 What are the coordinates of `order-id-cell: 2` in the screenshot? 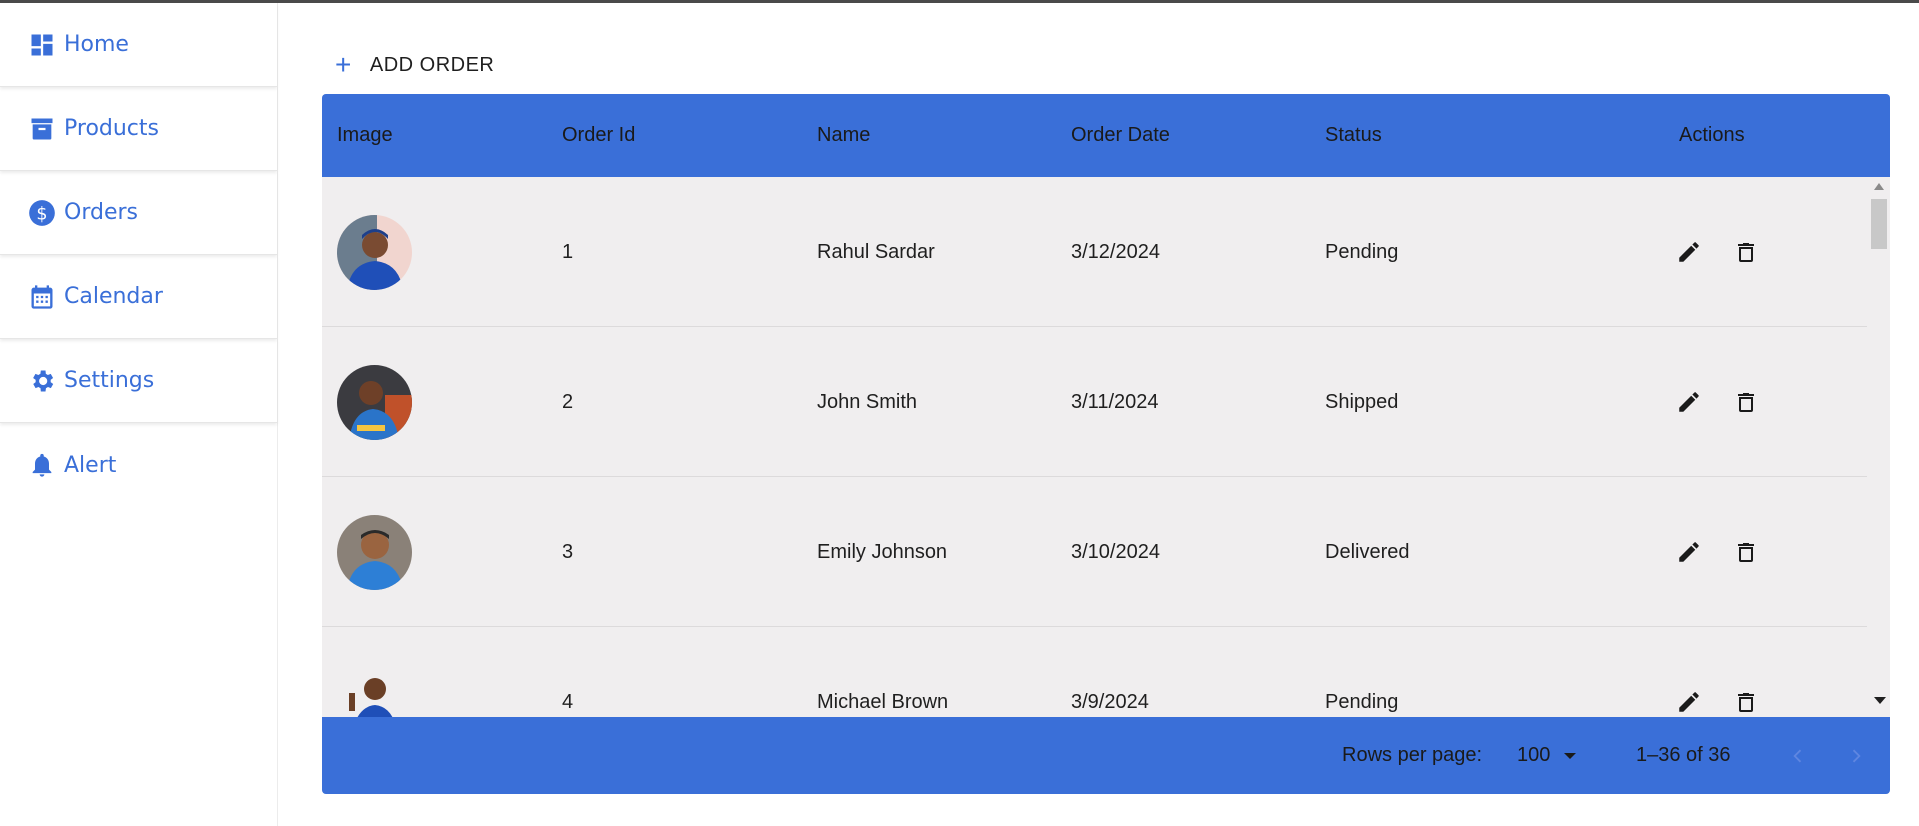 It's located at (568, 401).